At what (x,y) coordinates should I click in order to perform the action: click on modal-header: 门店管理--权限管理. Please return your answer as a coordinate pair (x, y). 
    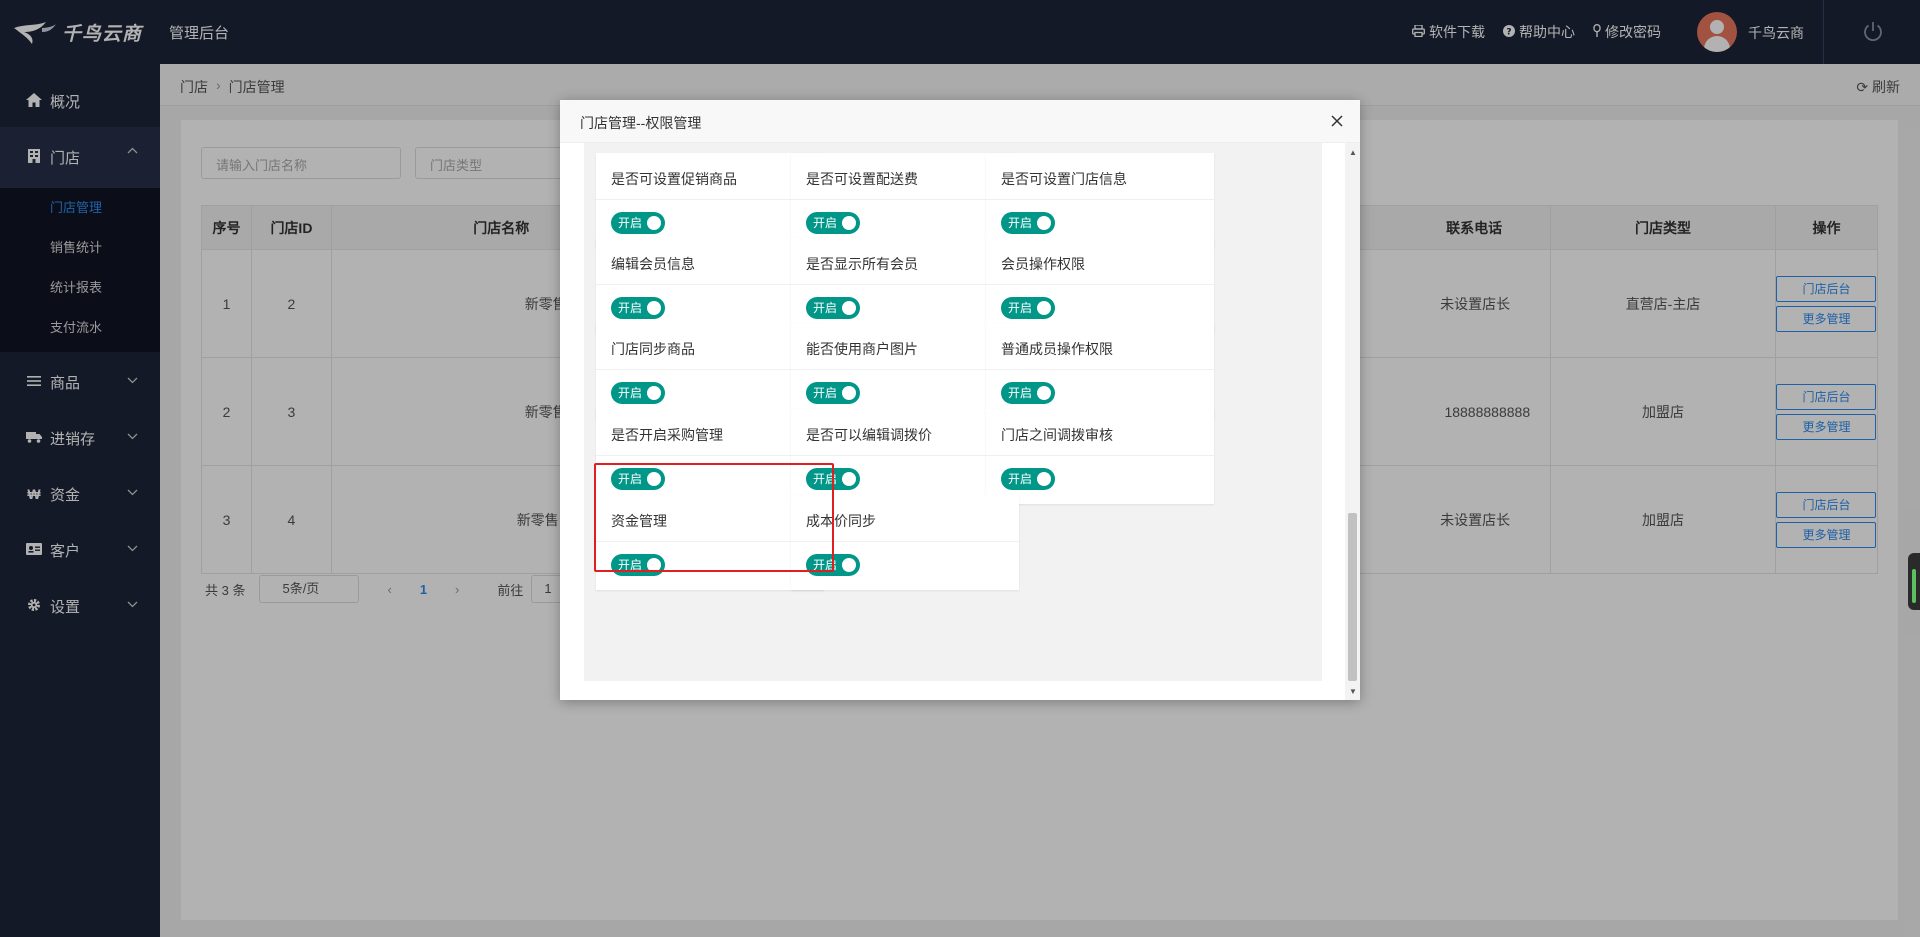
    Looking at the image, I should click on (960, 121).